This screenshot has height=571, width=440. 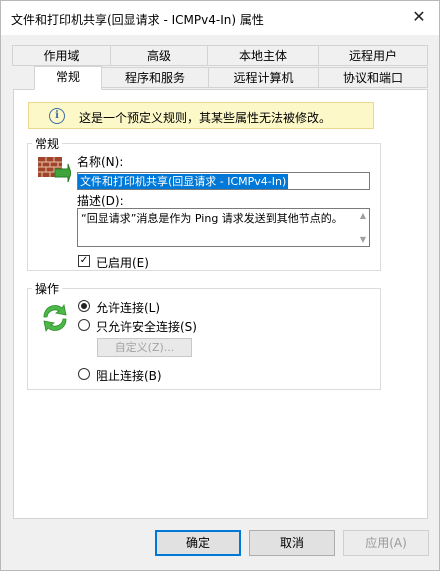 What do you see at coordinates (159, 55) in the screenshot?
I see `tab-advanced: 高级` at bounding box center [159, 55].